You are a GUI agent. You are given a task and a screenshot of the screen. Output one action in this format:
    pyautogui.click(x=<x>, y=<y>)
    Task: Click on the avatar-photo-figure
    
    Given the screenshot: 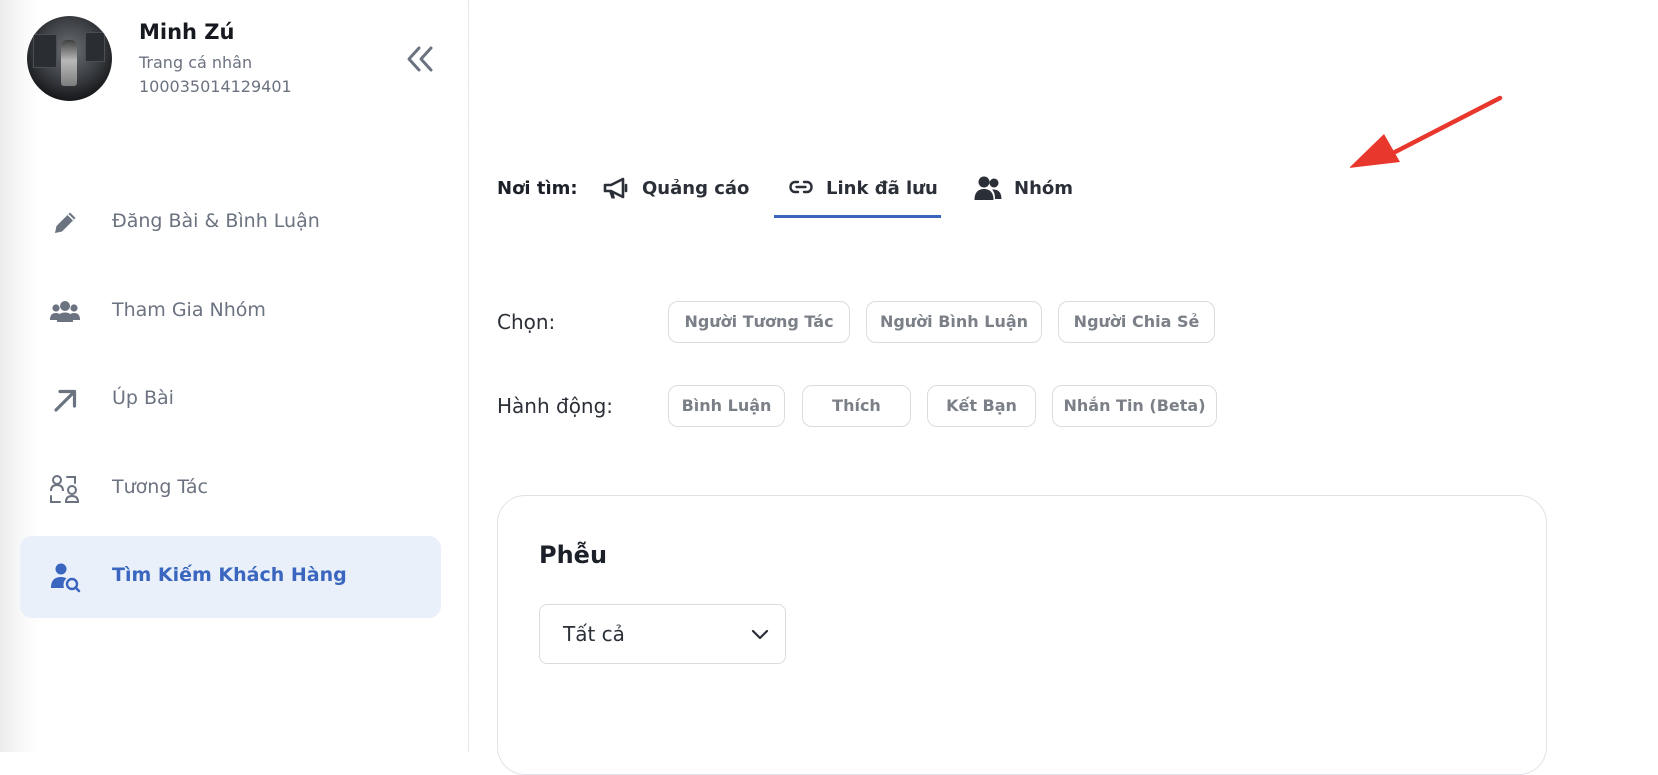 What is the action you would take?
    pyautogui.click(x=69, y=63)
    